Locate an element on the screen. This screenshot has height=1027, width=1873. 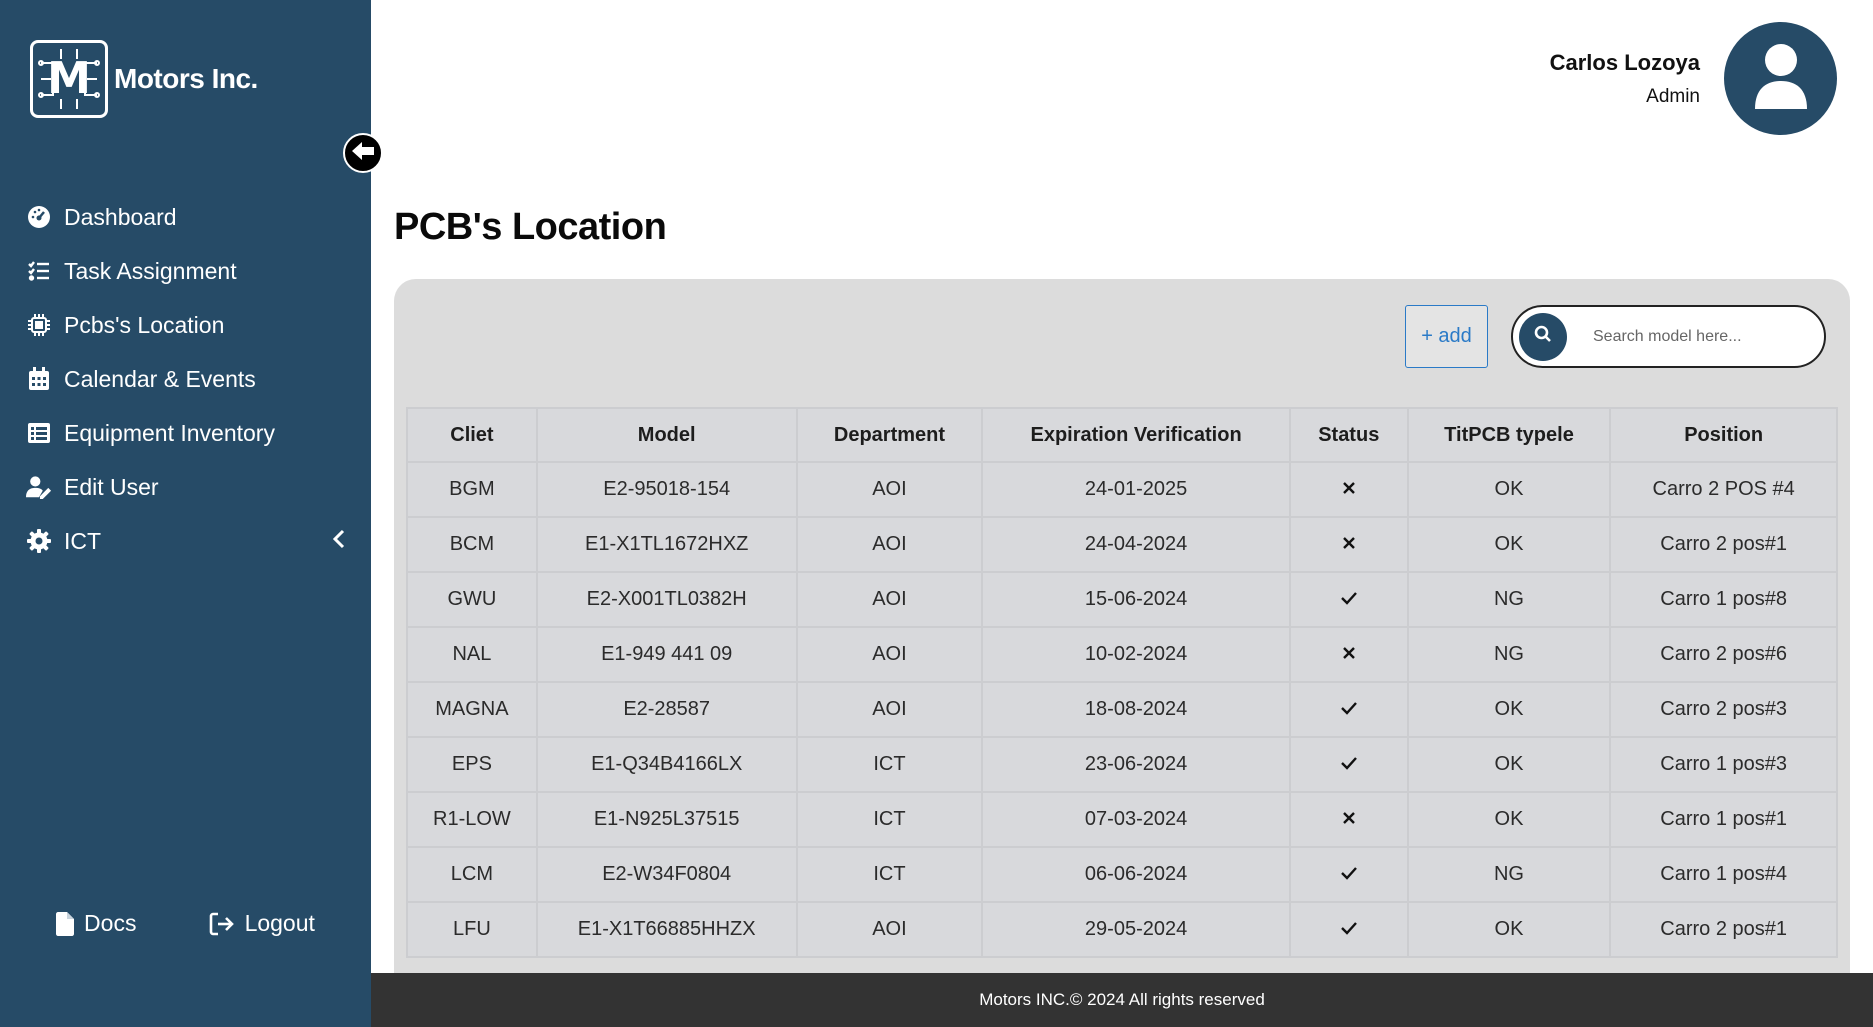
sidebar-item-label: ICT is located at coordinates (83, 540).